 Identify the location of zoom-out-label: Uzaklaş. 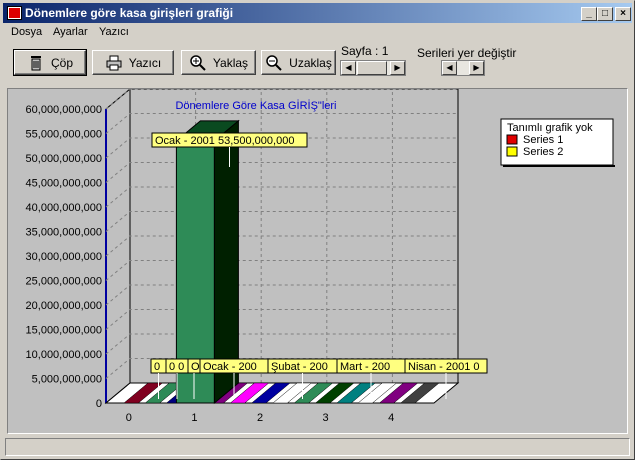
(310, 62).